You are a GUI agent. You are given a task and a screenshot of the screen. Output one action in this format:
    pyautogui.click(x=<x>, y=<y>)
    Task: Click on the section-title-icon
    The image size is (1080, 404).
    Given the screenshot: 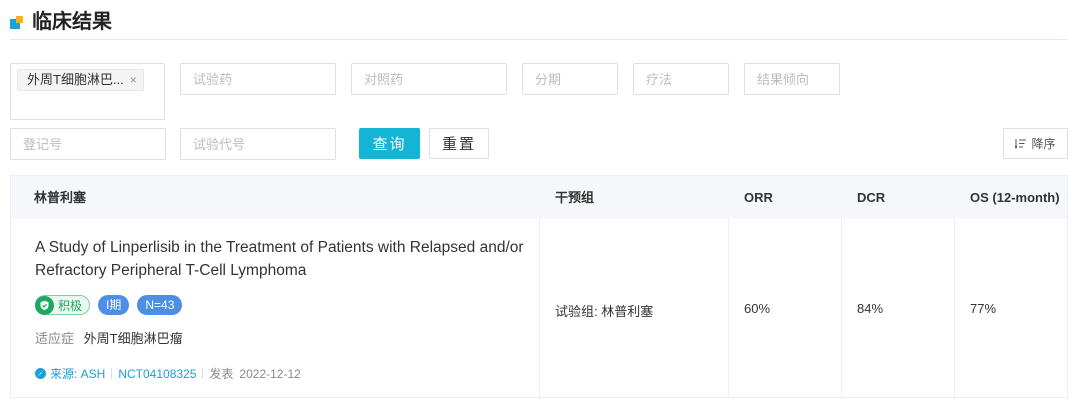 What is the action you would take?
    pyautogui.click(x=17, y=23)
    